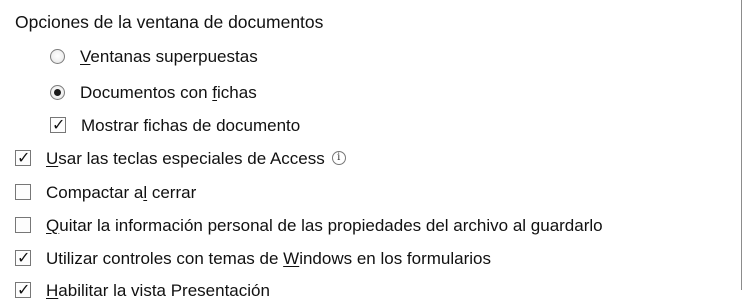  Describe the element at coordinates (23, 289) in the screenshot. I see `layout-view-checkbox` at that location.